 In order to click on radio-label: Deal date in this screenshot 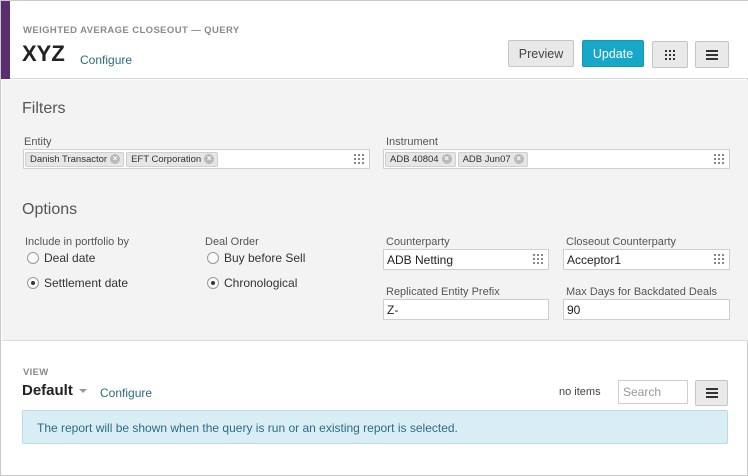, I will do `click(70, 258)`.